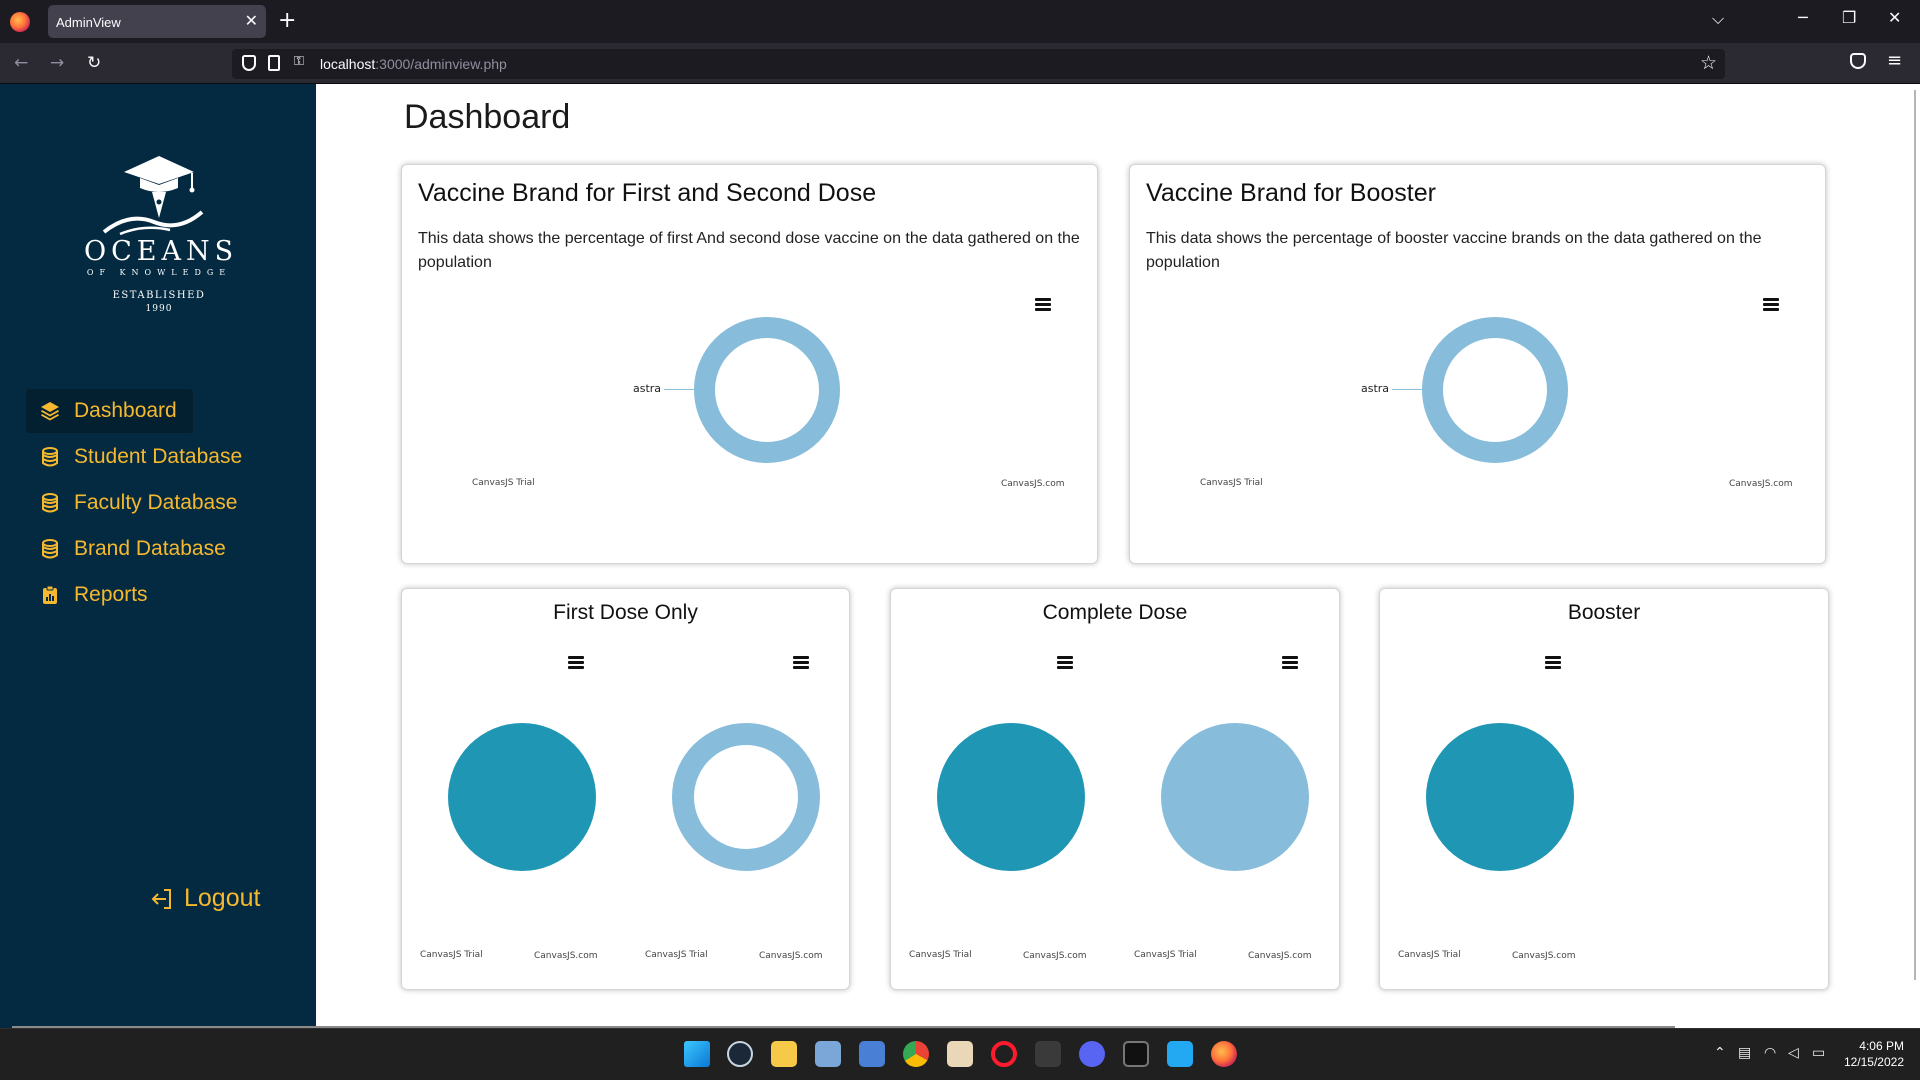 The width and height of the screenshot is (1920, 1080). Describe the element at coordinates (828, 1054) in the screenshot. I see `photos-icon` at that location.